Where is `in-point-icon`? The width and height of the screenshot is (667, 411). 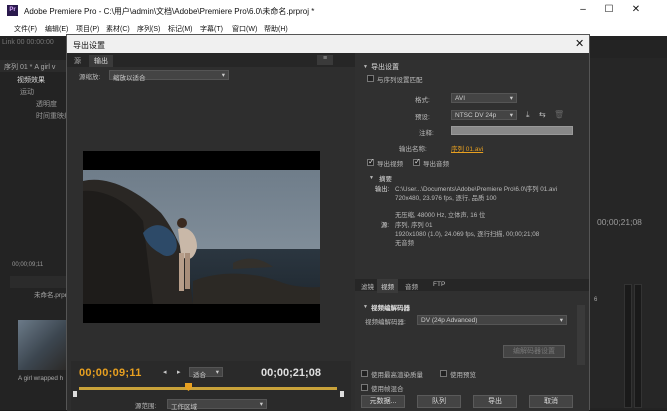 in-point-icon is located at coordinates (75, 394).